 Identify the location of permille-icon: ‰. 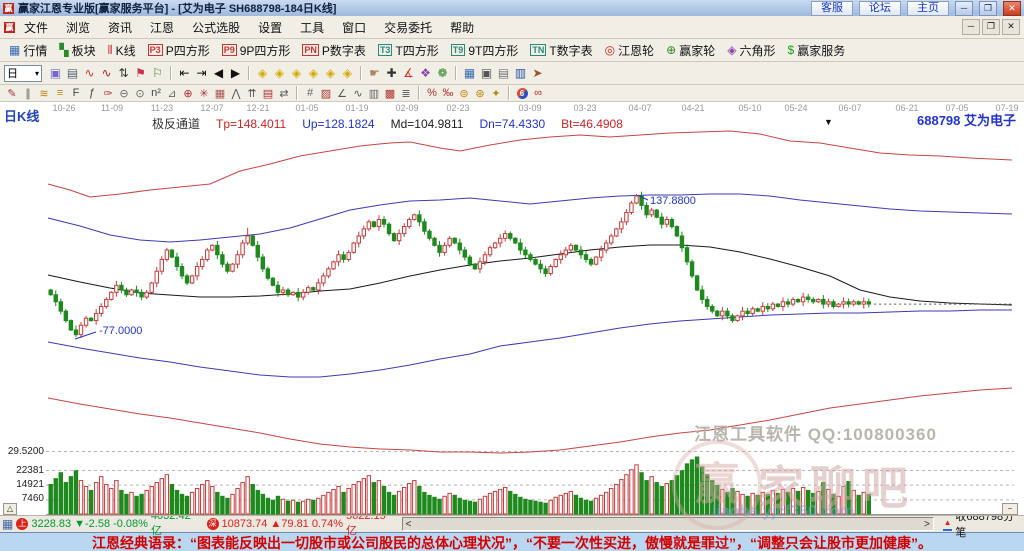
(448, 93).